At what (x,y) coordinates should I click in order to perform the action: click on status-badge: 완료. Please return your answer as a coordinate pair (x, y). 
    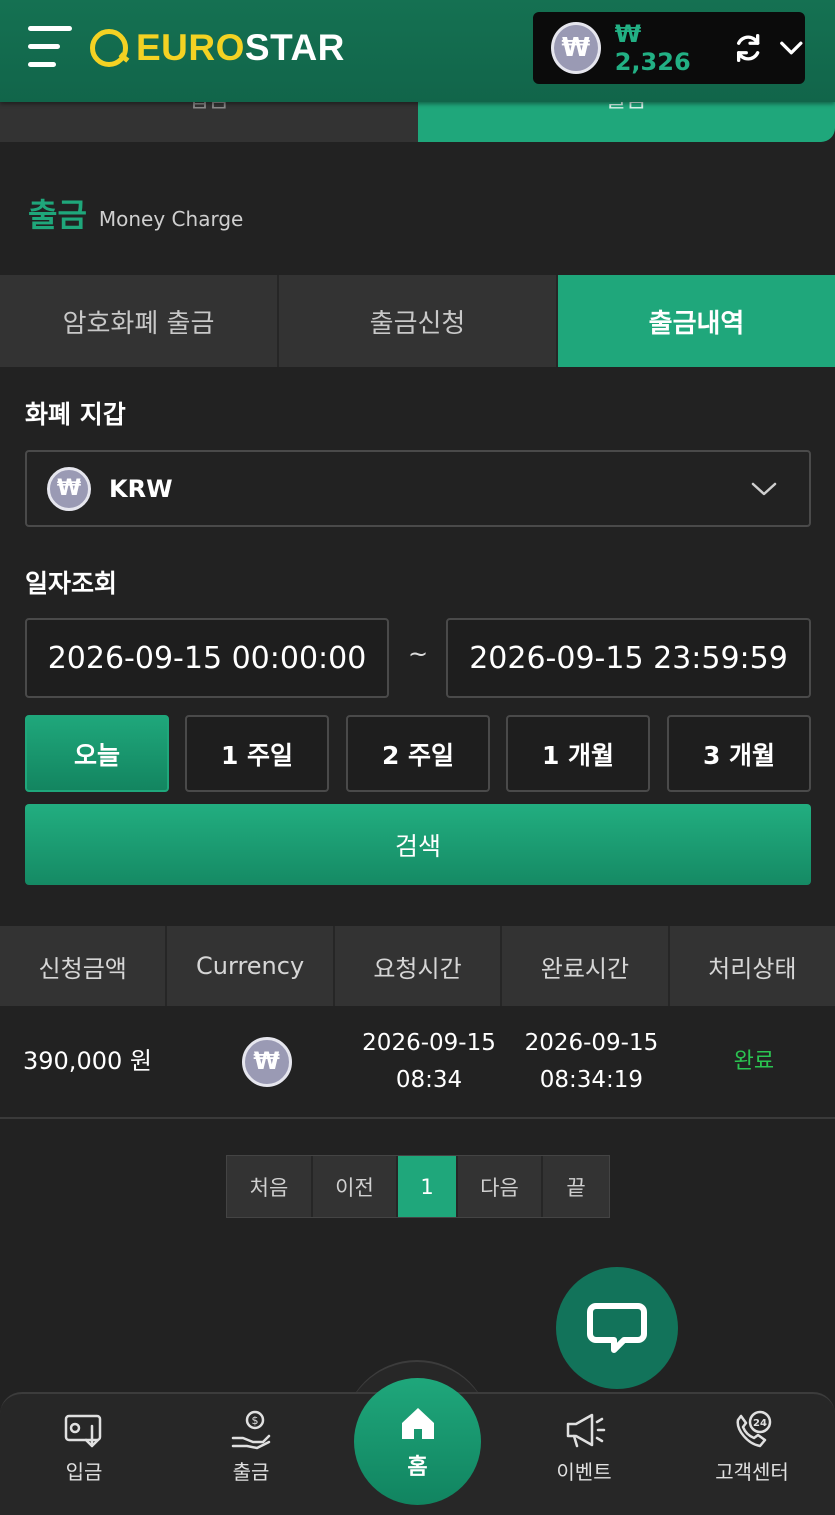
    Looking at the image, I should click on (754, 1061).